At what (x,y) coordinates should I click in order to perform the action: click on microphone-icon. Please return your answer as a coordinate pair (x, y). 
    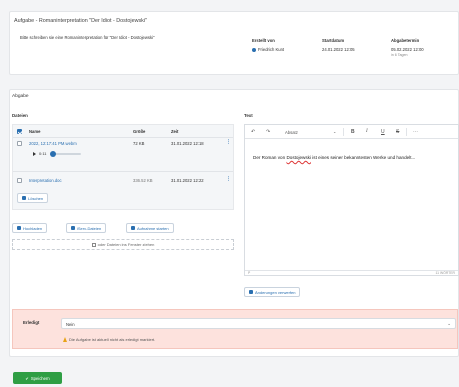
    Looking at the image, I should click on (133, 228).